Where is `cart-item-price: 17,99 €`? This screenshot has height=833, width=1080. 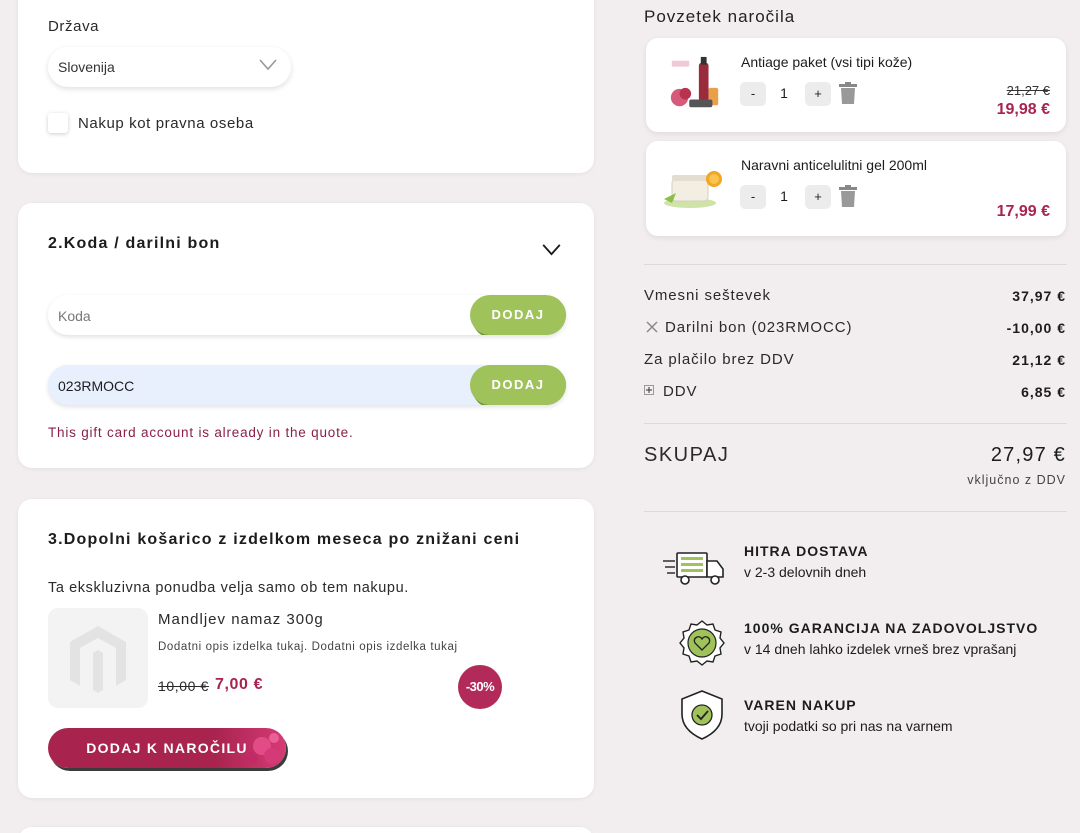 cart-item-price: 17,99 € is located at coordinates (1023, 211).